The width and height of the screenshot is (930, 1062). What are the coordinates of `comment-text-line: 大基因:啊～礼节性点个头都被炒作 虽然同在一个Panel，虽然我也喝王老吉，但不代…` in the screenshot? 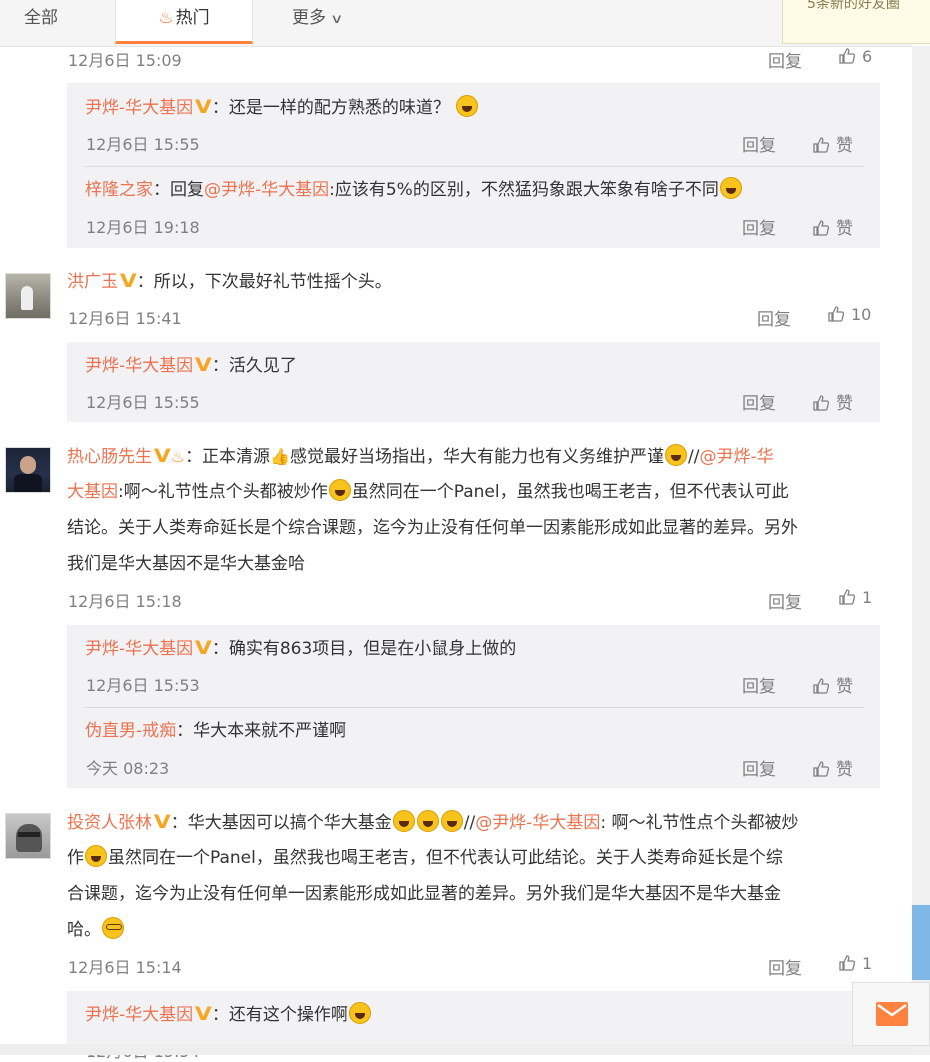 It's located at (428, 492).